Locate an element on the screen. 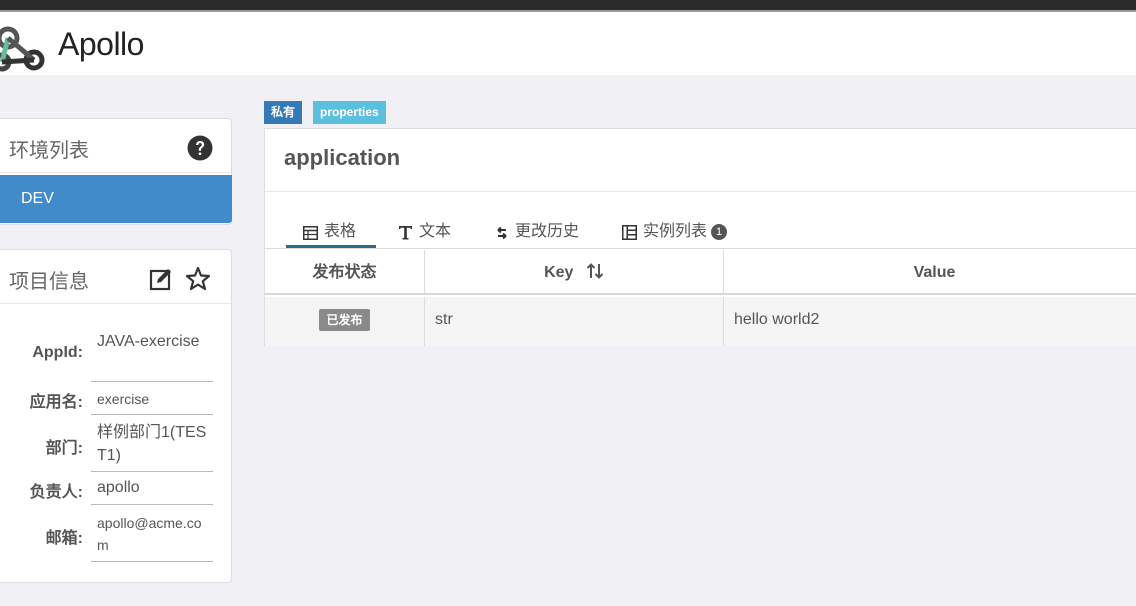  table-cell-status: 已发布 is located at coordinates (345, 321).